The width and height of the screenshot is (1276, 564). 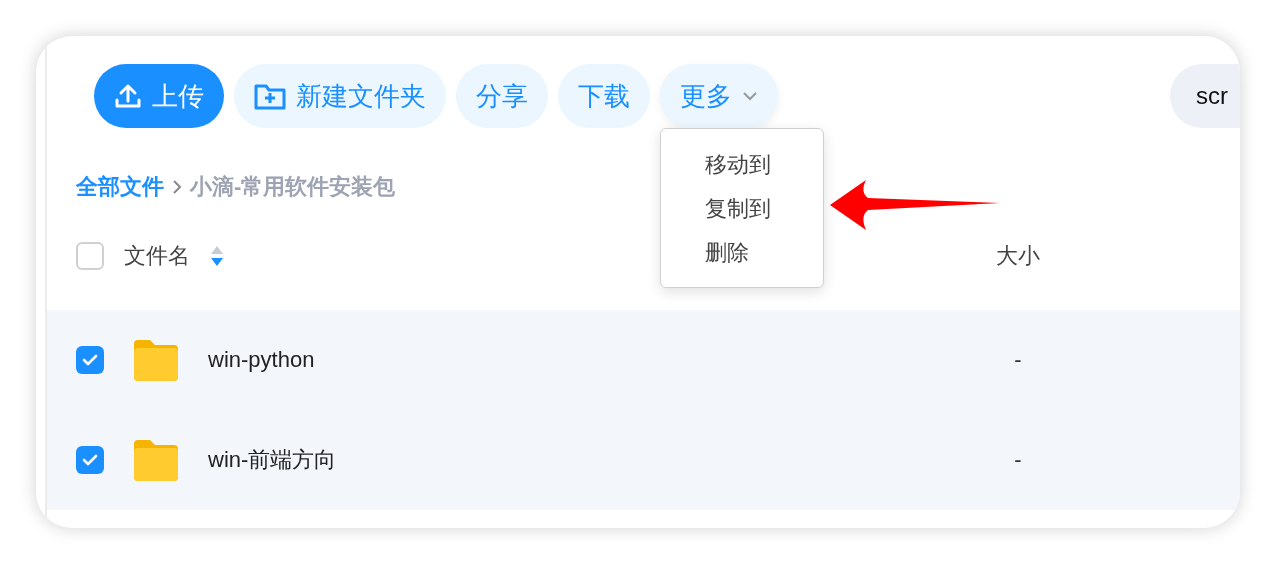 I want to click on menu-item: 删除, so click(x=742, y=253).